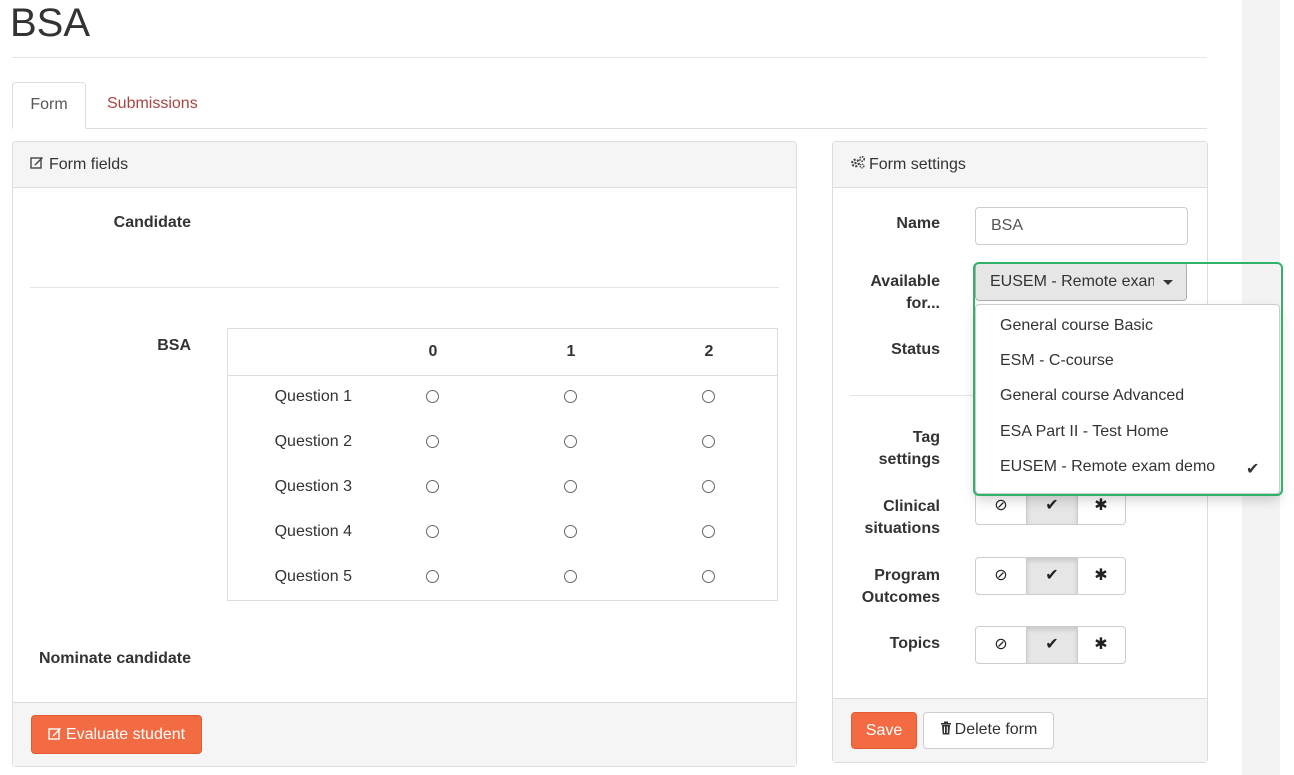 This screenshot has width=1294, height=775. I want to click on form-fields-header: Form fields, so click(404, 165).